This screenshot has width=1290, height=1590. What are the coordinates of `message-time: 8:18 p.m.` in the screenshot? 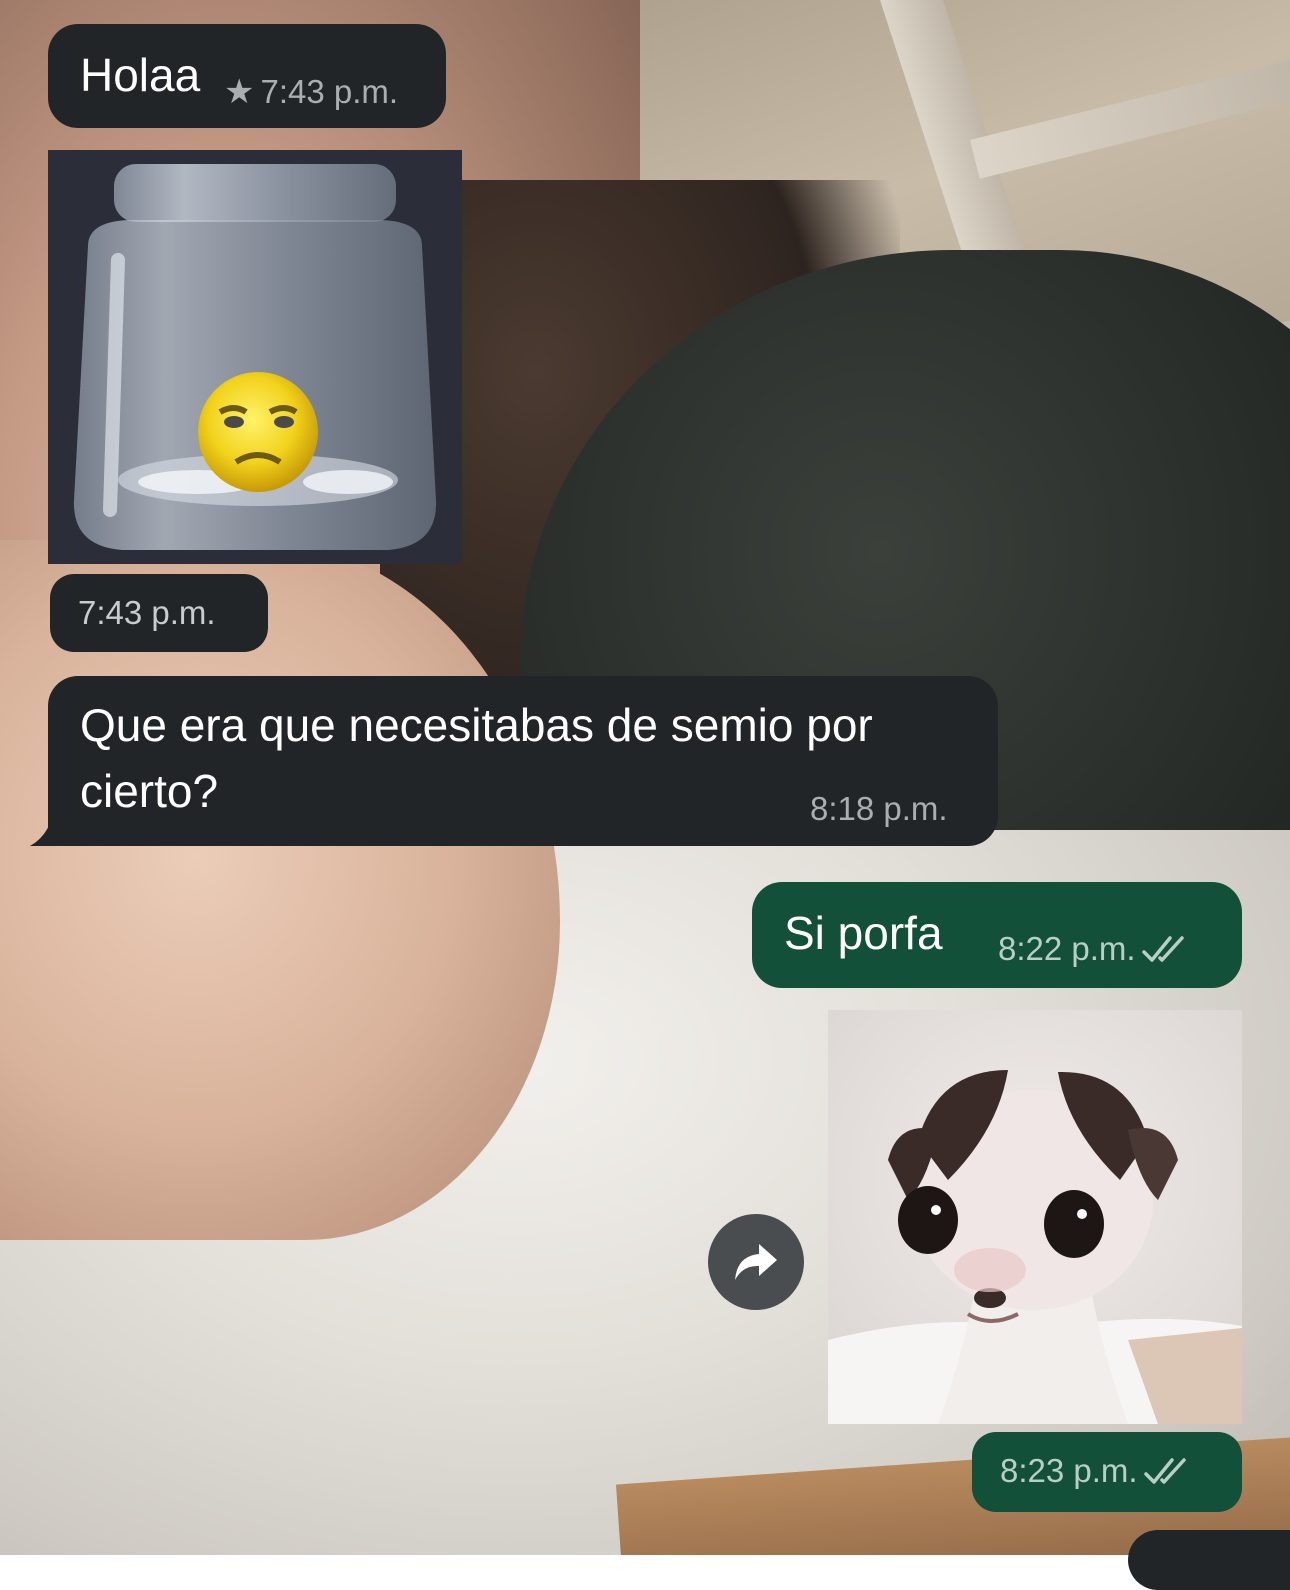 It's located at (879, 808).